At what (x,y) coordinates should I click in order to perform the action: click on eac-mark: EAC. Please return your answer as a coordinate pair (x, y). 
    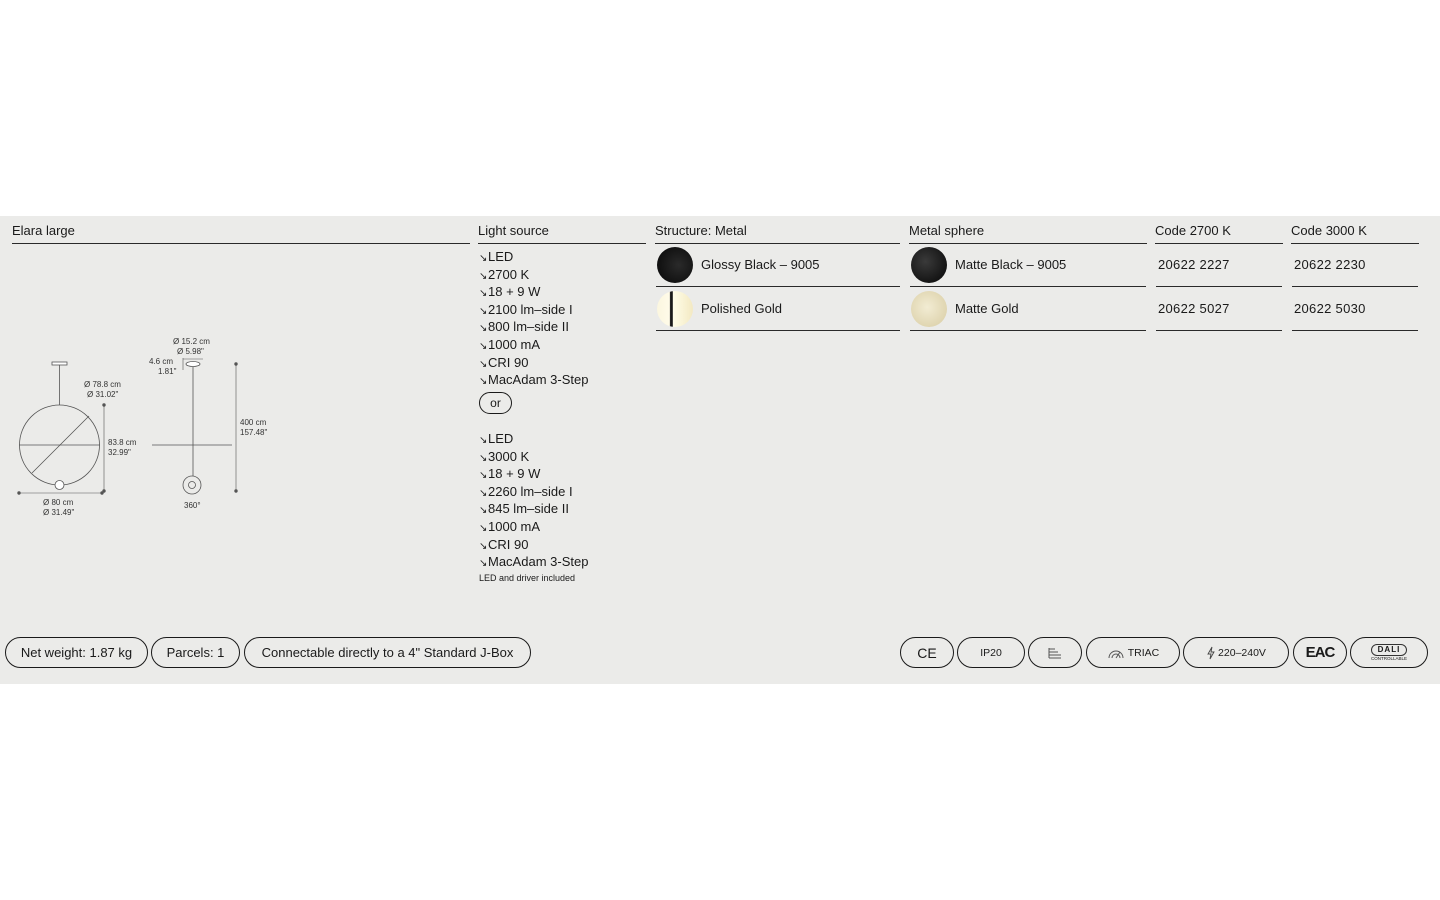
    Looking at the image, I should click on (1320, 652).